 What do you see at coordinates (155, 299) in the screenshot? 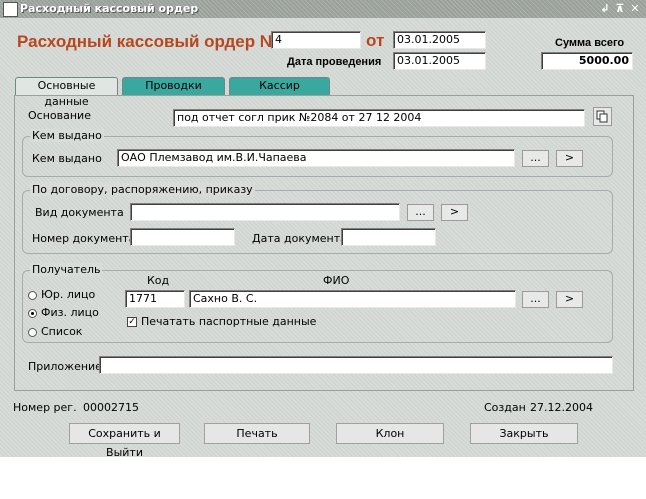
I see `recipient-code-input: 1771` at bounding box center [155, 299].